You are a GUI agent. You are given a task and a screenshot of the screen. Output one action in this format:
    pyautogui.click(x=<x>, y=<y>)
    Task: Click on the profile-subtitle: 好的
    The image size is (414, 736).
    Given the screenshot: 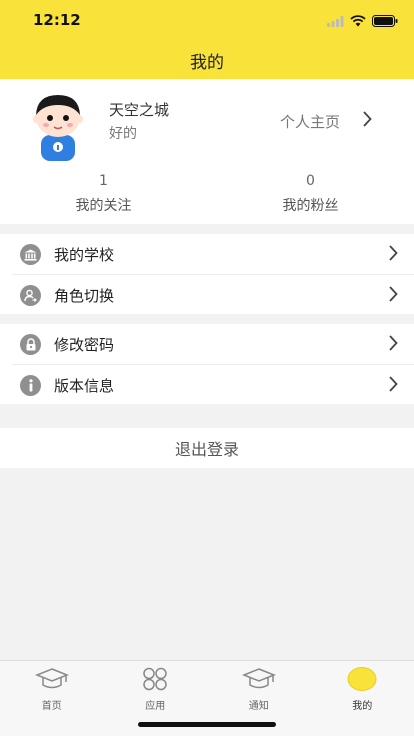 What is the action you would take?
    pyautogui.click(x=123, y=134)
    